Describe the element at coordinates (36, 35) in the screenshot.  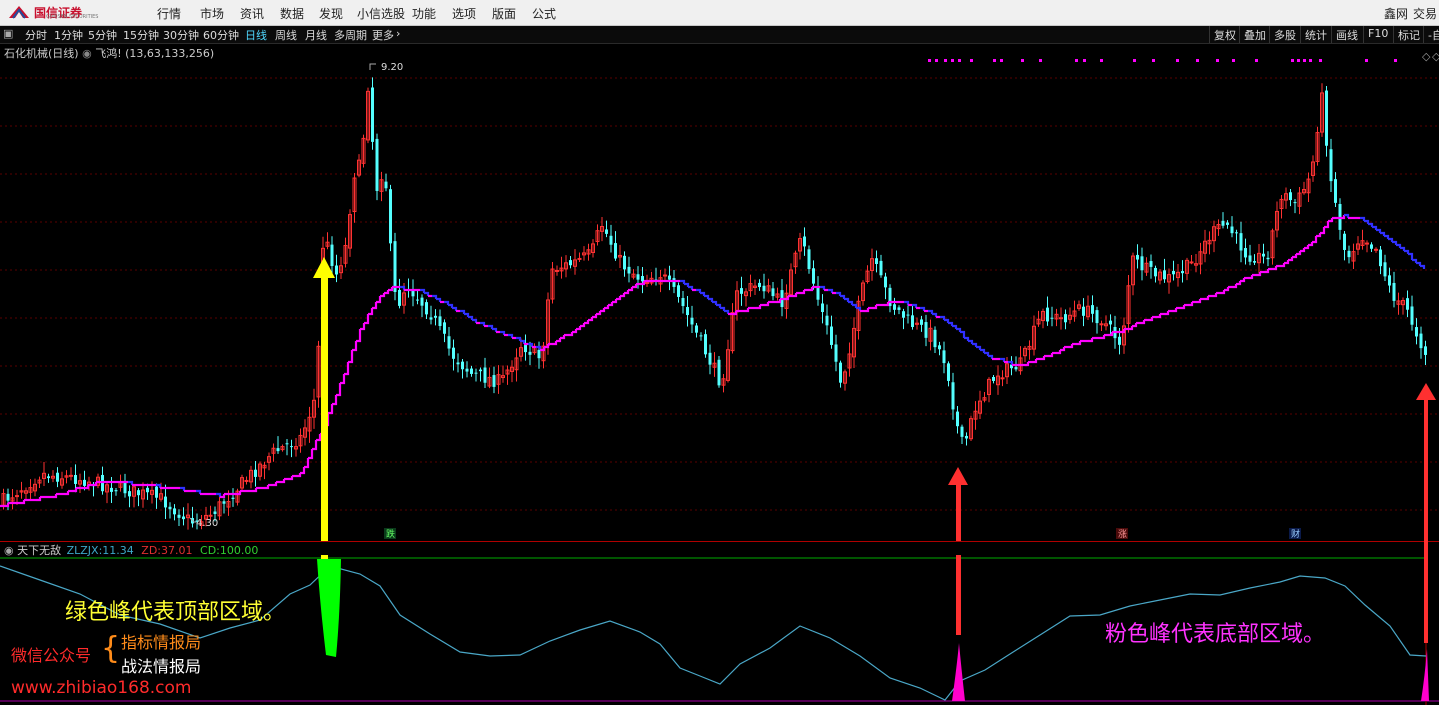
I see `period-fenshi: 分时` at that location.